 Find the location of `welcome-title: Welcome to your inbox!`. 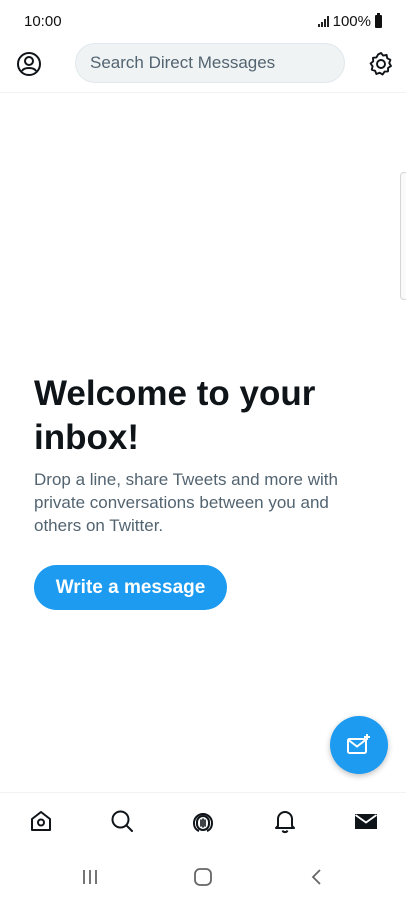

welcome-title: Welcome to your inbox! is located at coordinates (175, 415).